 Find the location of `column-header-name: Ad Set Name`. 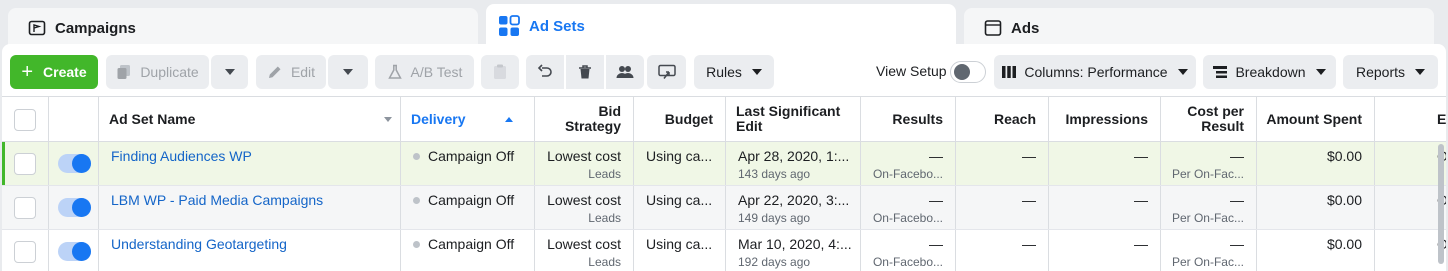

column-header-name: Ad Set Name is located at coordinates (250, 119).